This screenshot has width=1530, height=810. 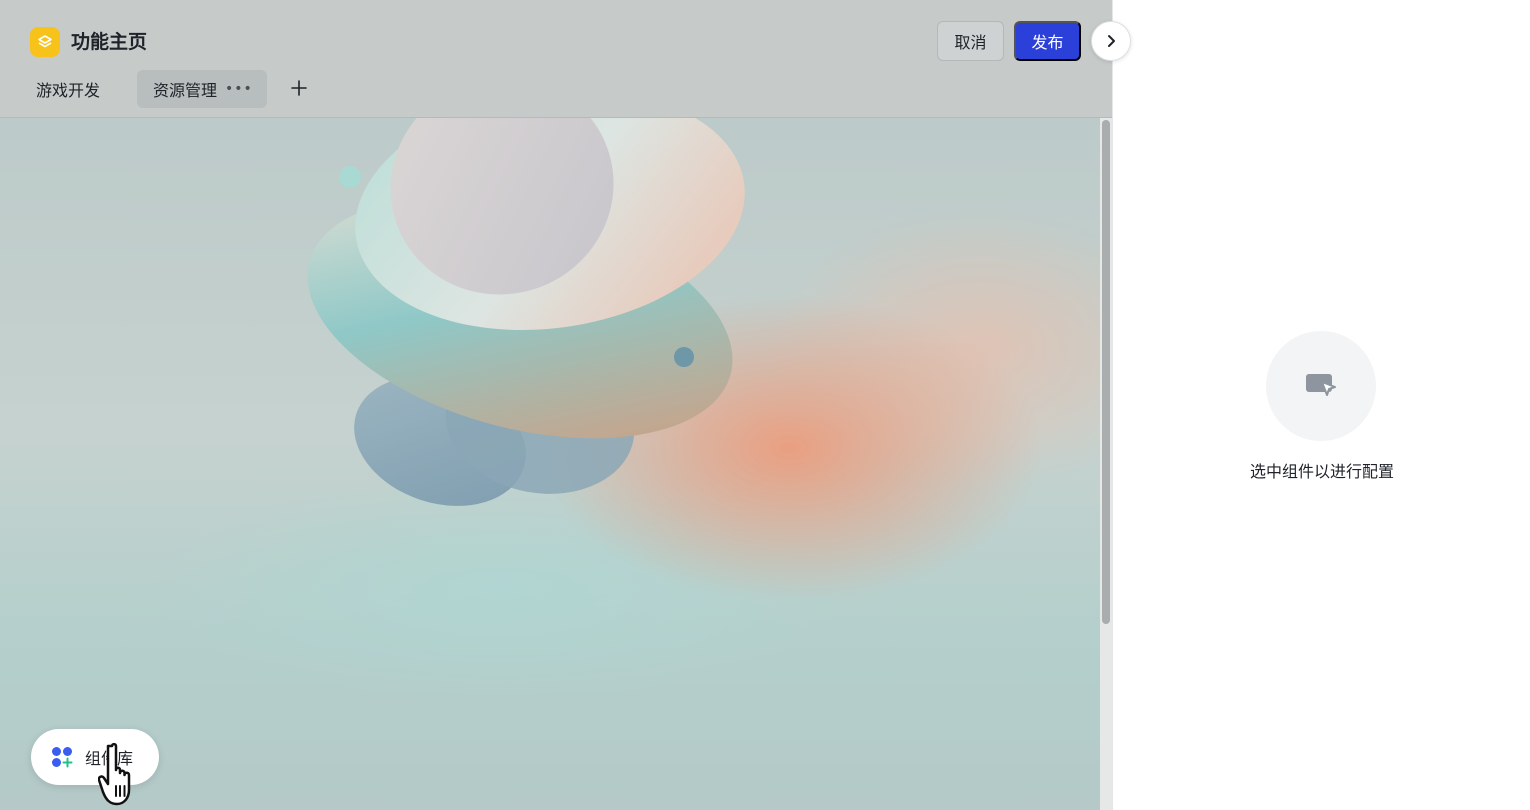 What do you see at coordinates (109, 42) in the screenshot?
I see `page-title: 功能主页` at bounding box center [109, 42].